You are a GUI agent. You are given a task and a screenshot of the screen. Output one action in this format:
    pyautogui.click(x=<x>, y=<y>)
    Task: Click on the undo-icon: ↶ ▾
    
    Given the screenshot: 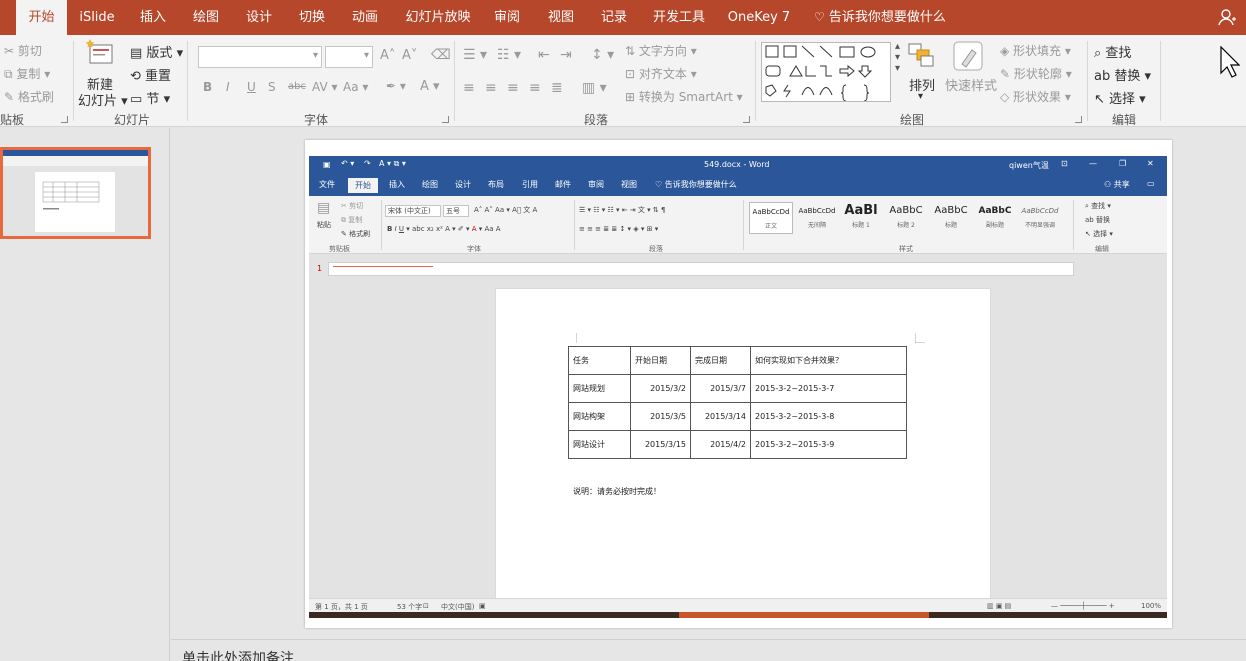 What is the action you would take?
    pyautogui.click(x=348, y=163)
    